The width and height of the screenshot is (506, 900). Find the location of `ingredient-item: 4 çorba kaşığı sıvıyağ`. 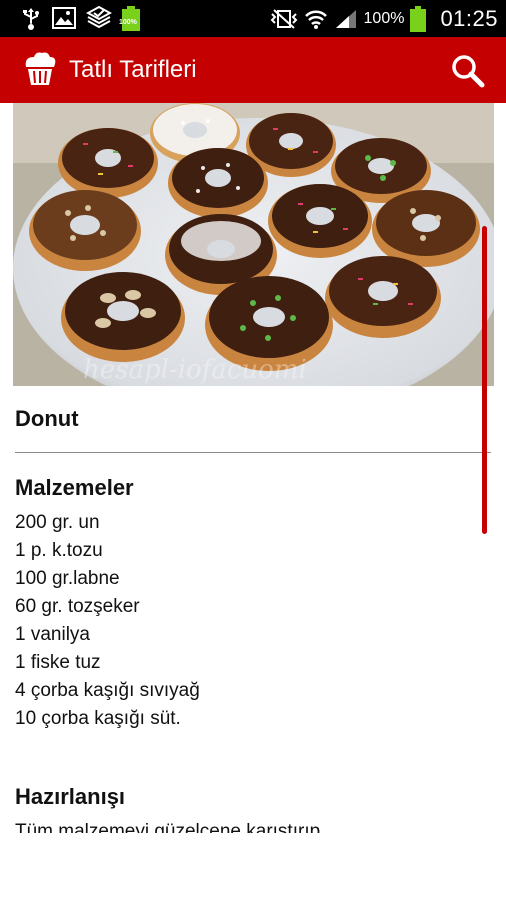

ingredient-item: 4 çorba kaşığı sıvıyağ is located at coordinates (107, 690).